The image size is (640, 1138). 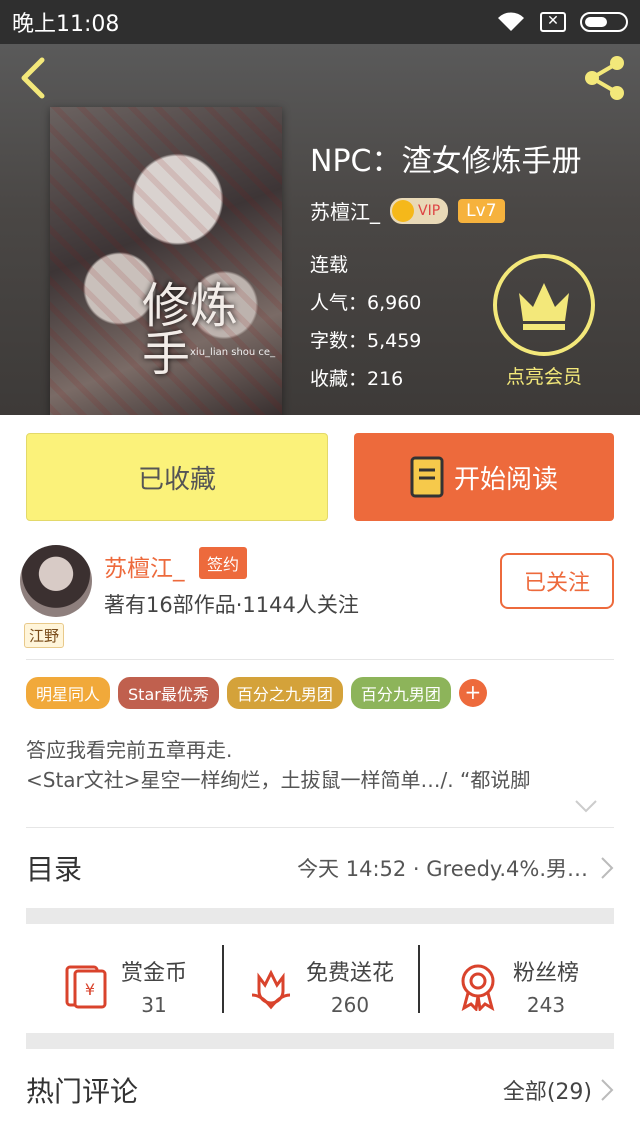 What do you see at coordinates (66, 24) in the screenshot?
I see `status-time: 晚上11:08` at bounding box center [66, 24].